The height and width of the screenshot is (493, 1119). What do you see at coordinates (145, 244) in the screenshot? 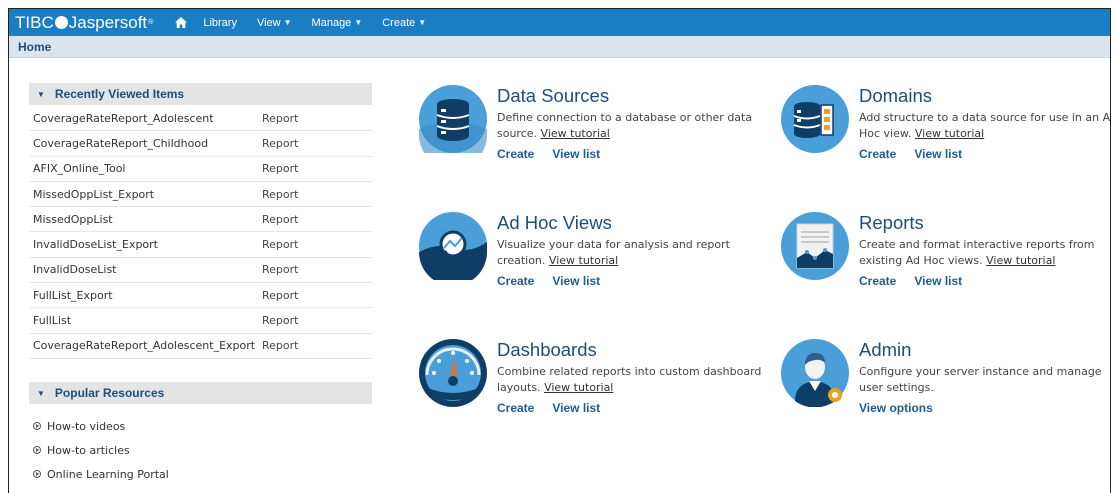
I see `item-name: InvalidDoseList_Export` at bounding box center [145, 244].